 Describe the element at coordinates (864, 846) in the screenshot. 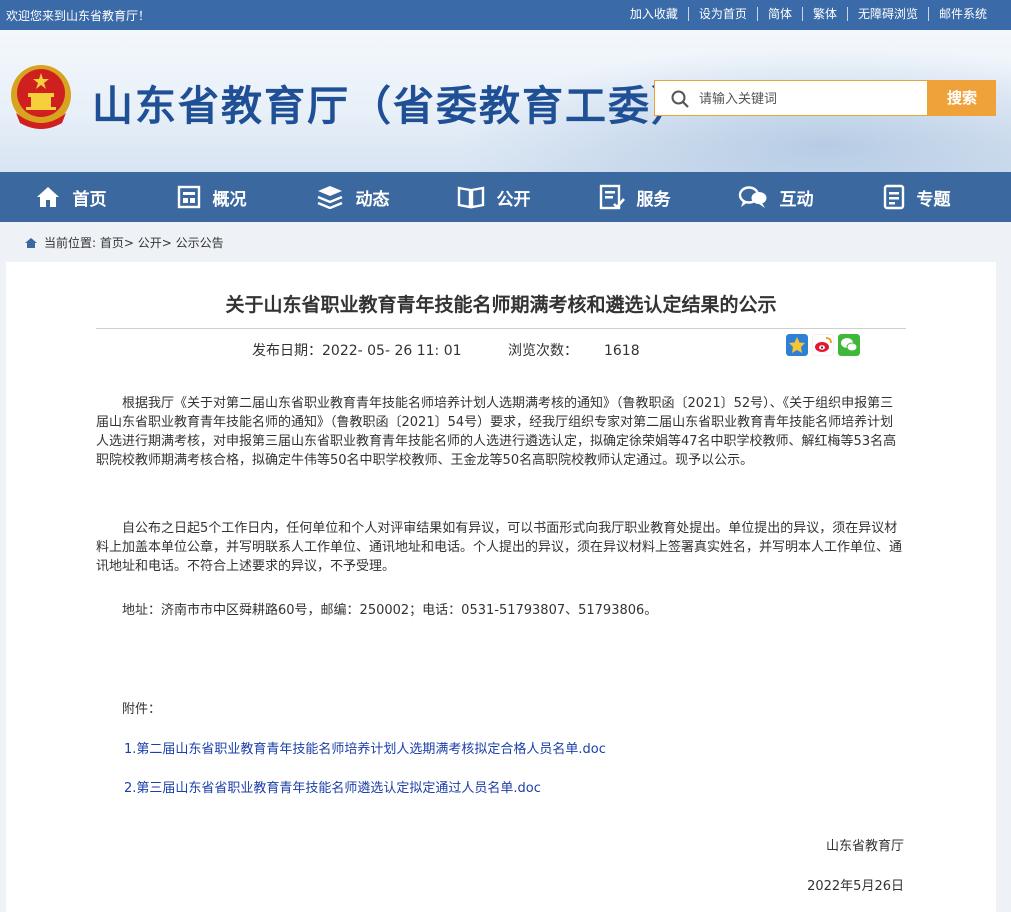

I see `signature-organization: 山东省教育厅` at that location.